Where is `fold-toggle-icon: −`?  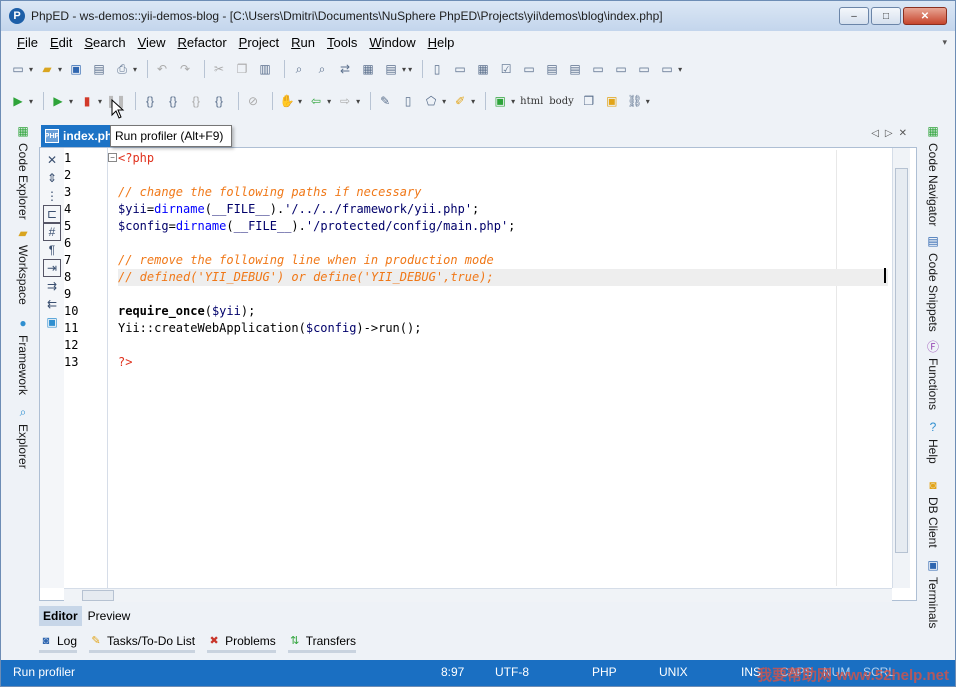
fold-toggle-icon: − is located at coordinates (112, 157).